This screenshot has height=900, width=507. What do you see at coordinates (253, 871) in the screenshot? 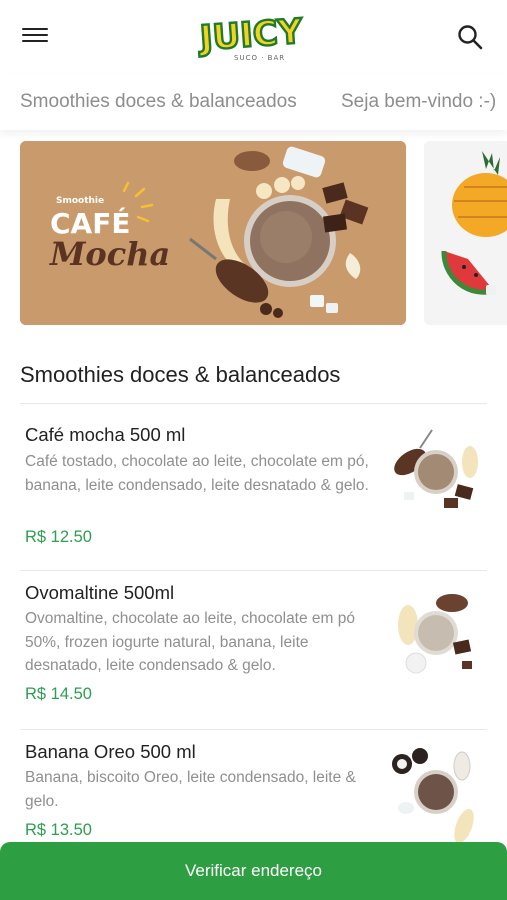
I see `verify-address-button: Verificar endereço` at bounding box center [253, 871].